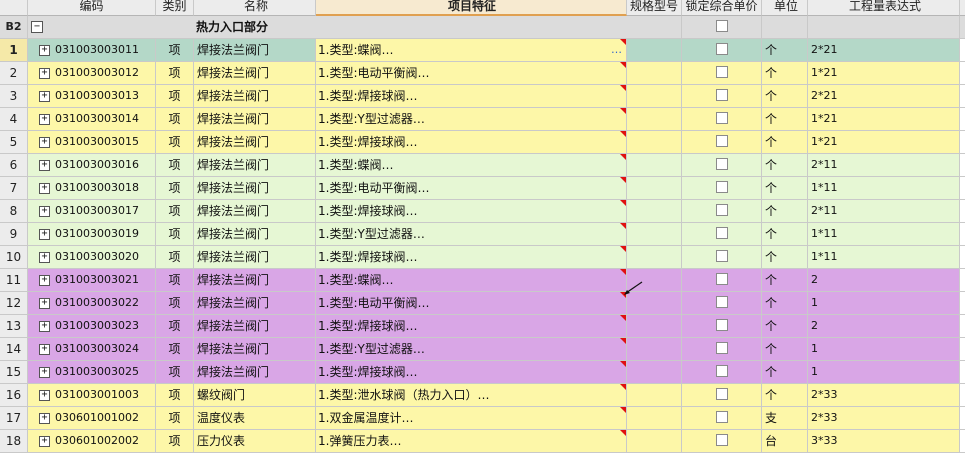 Image resolution: width=965 pixels, height=468 pixels. Describe the element at coordinates (92, 418) in the screenshot. I see `code-cell: +030601001002` at that location.